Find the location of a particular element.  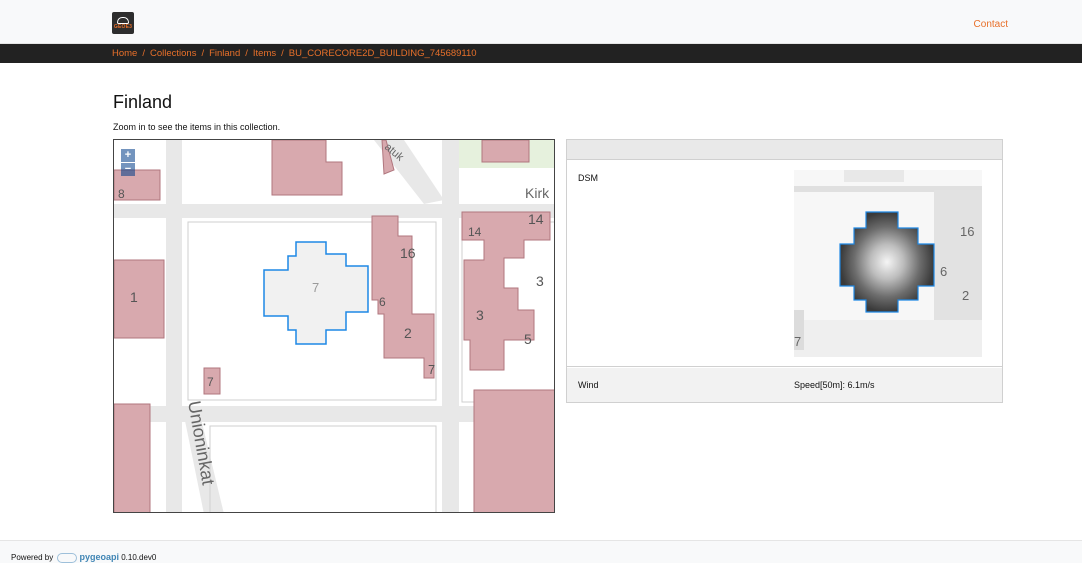

powered-by-text: Powered by is located at coordinates (32, 557).